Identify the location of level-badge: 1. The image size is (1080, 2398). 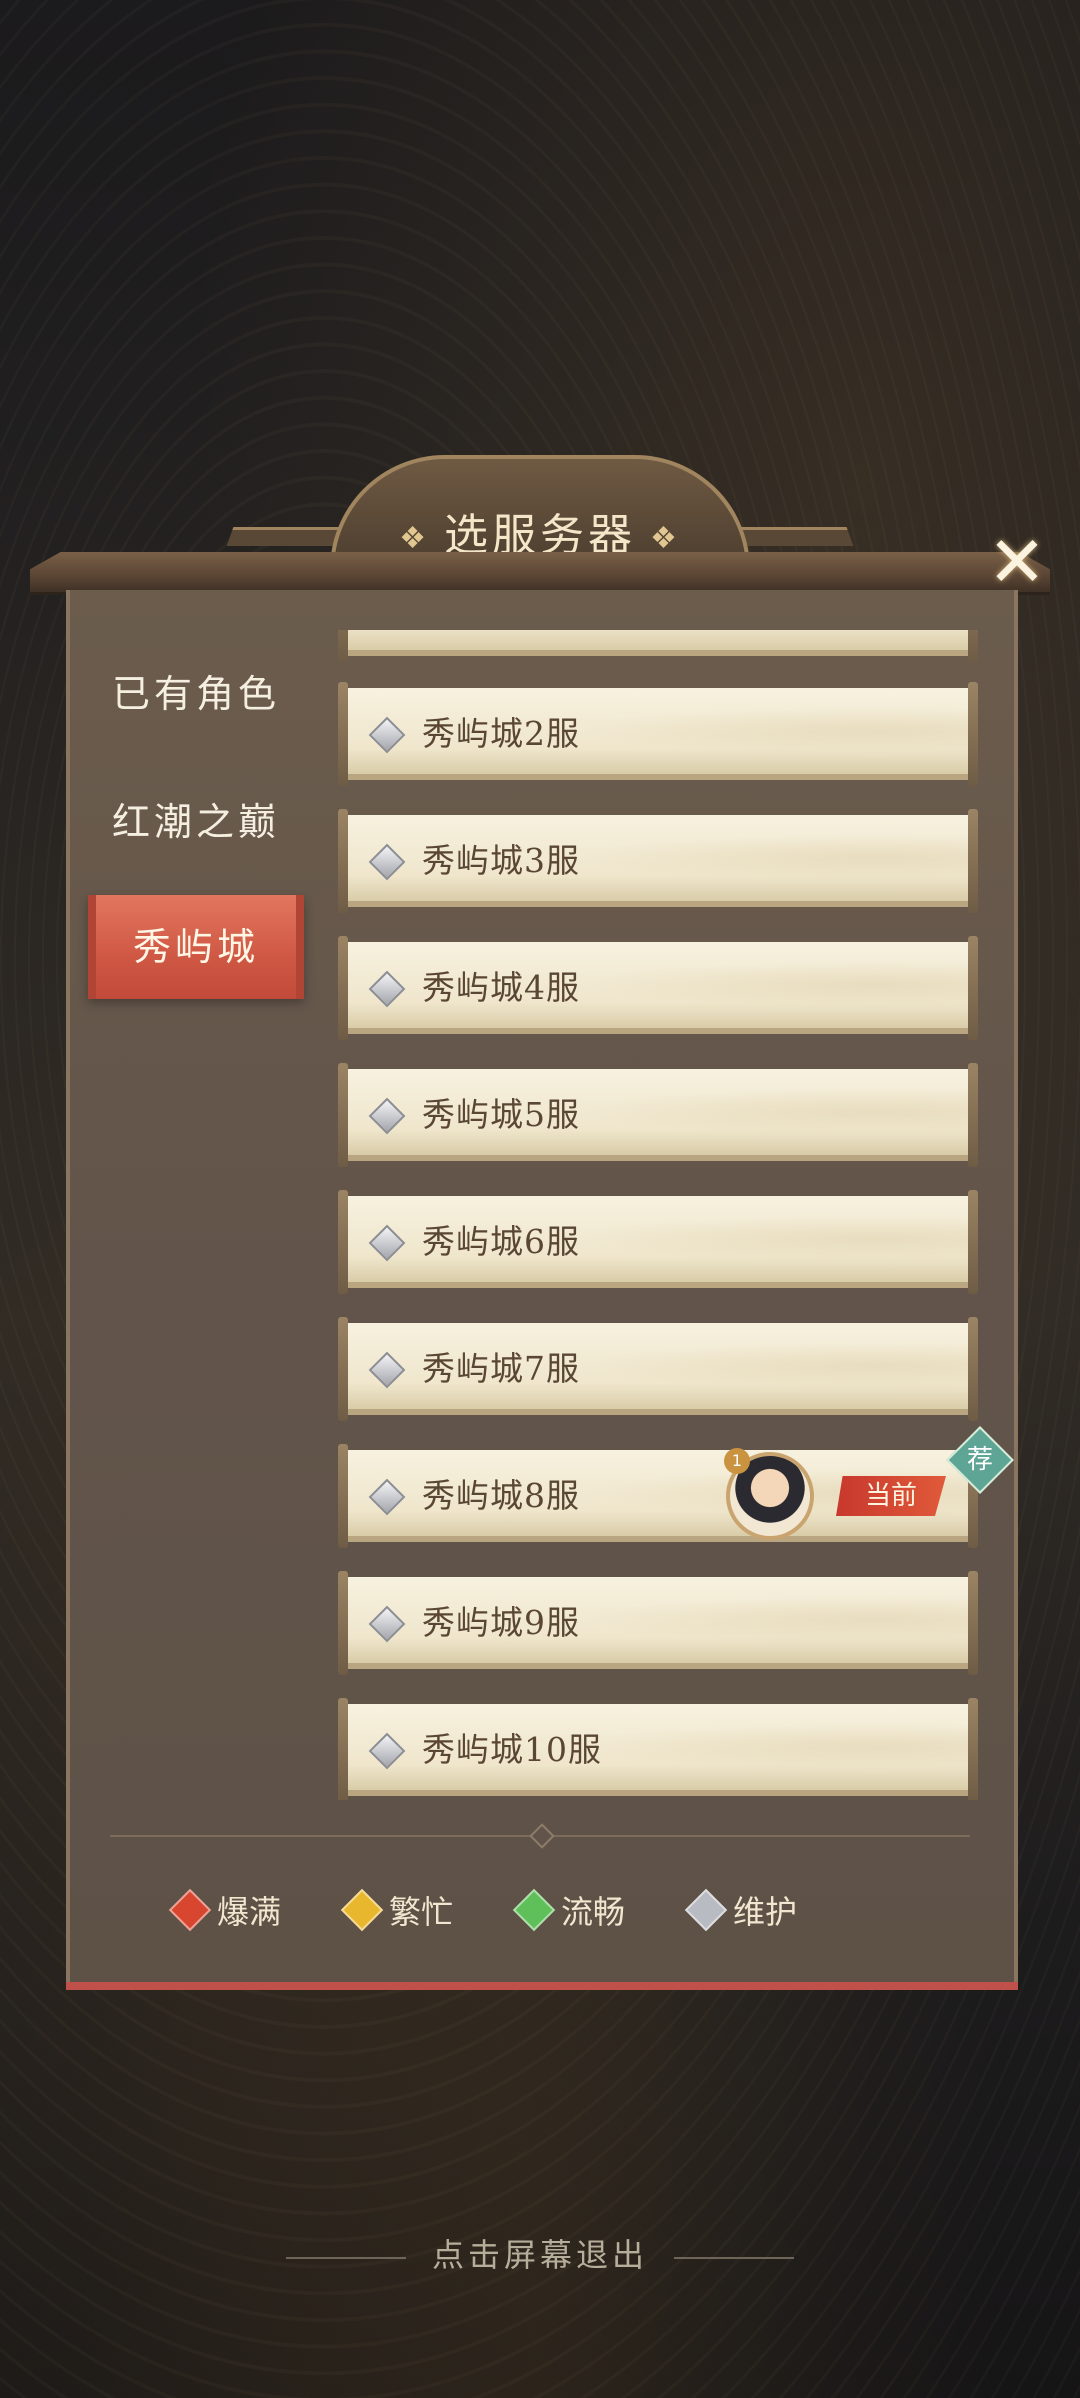
(737, 1461).